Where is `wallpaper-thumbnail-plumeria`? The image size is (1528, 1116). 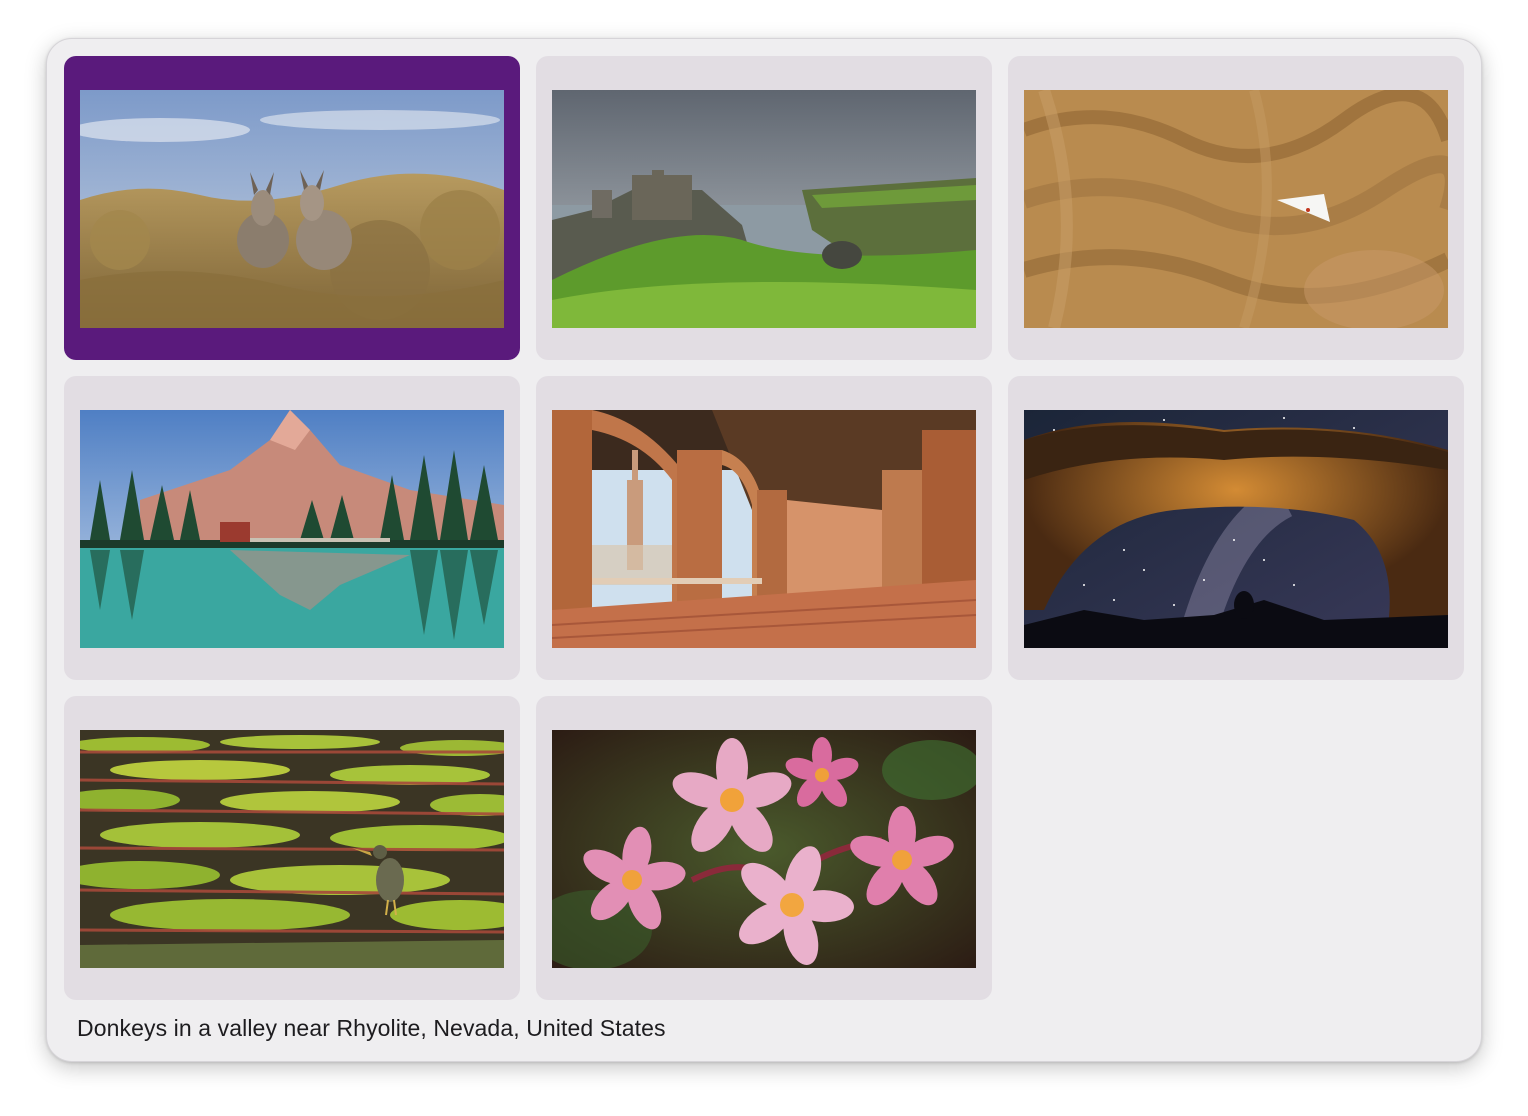 wallpaper-thumbnail-plumeria is located at coordinates (764, 849).